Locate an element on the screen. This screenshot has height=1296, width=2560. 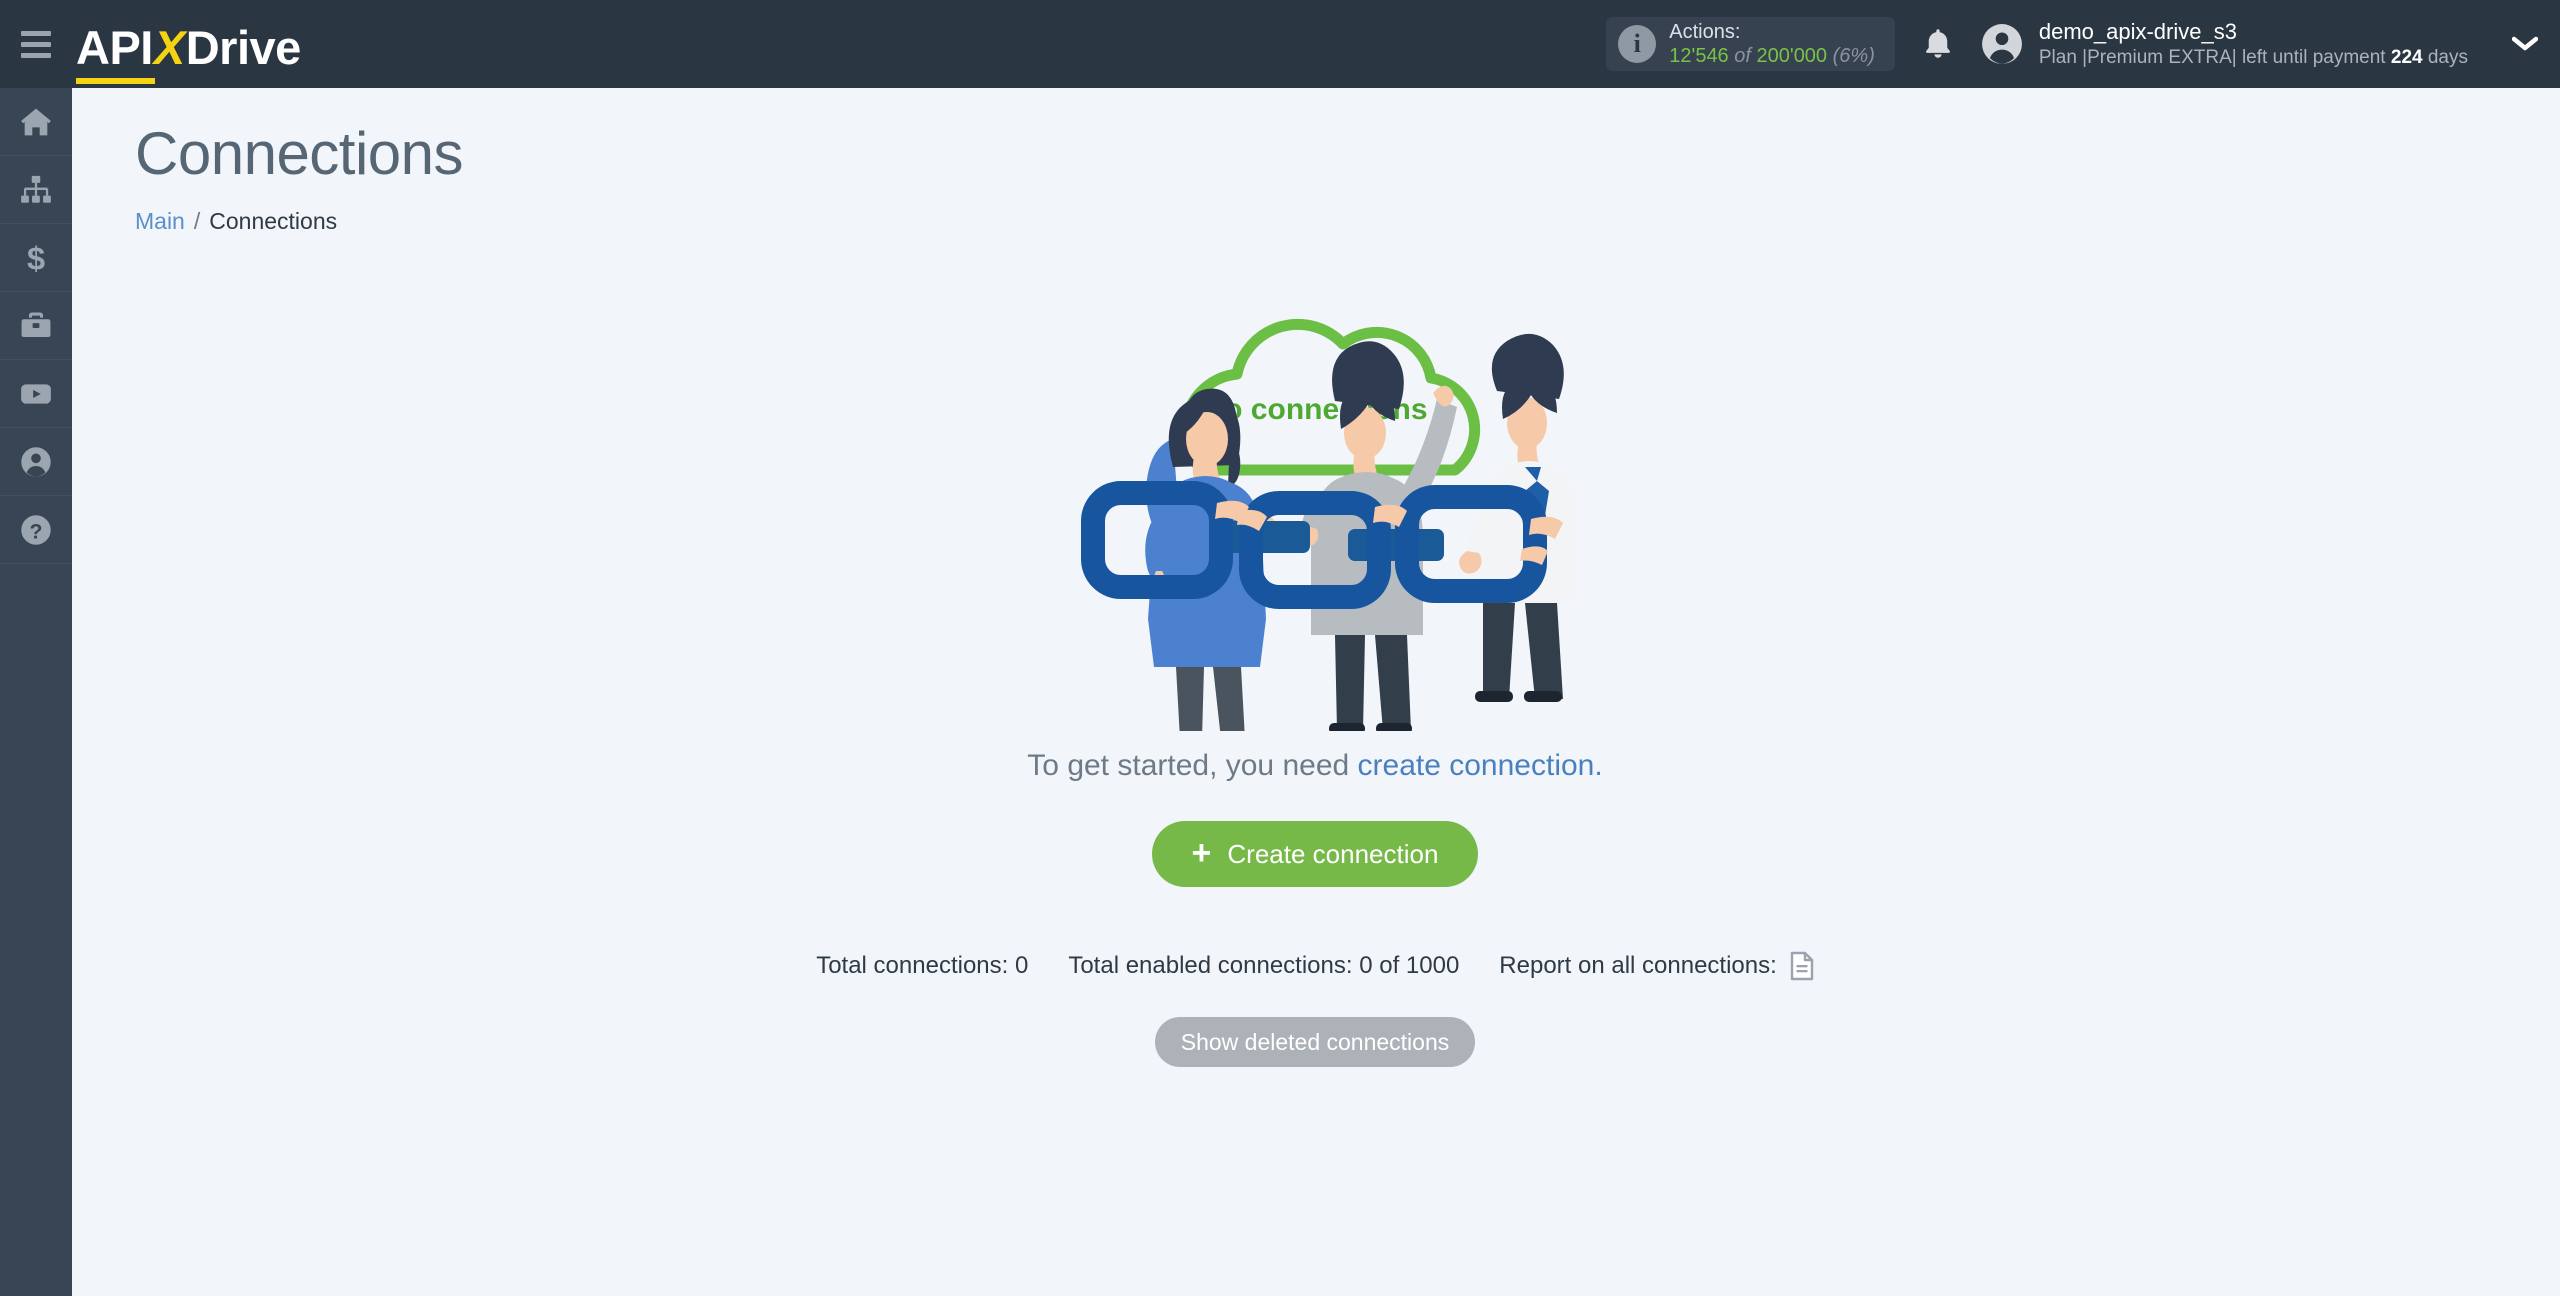
total-enabled-connections-stat: Total enabled connections: 0 of 1000 is located at coordinates (1264, 965).